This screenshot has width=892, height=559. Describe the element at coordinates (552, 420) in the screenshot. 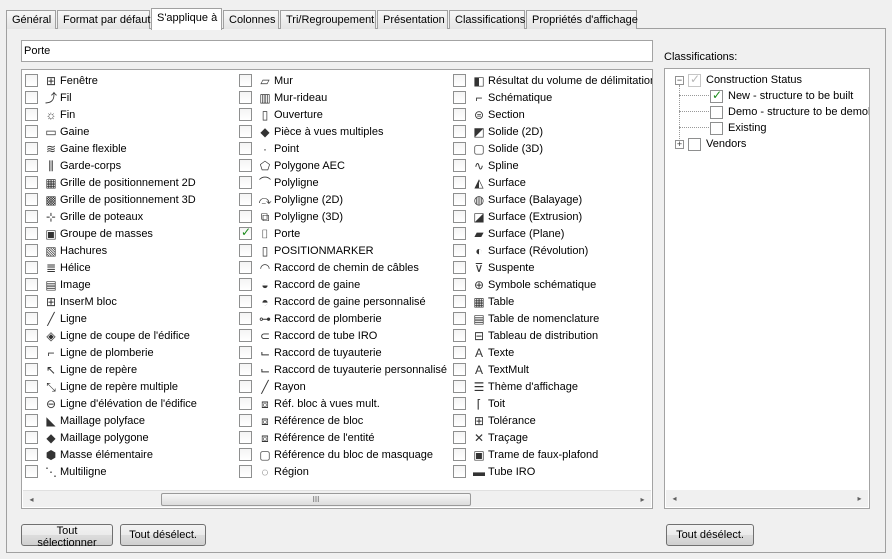

I see `object-type-item: ⊞ Tolérance` at that location.